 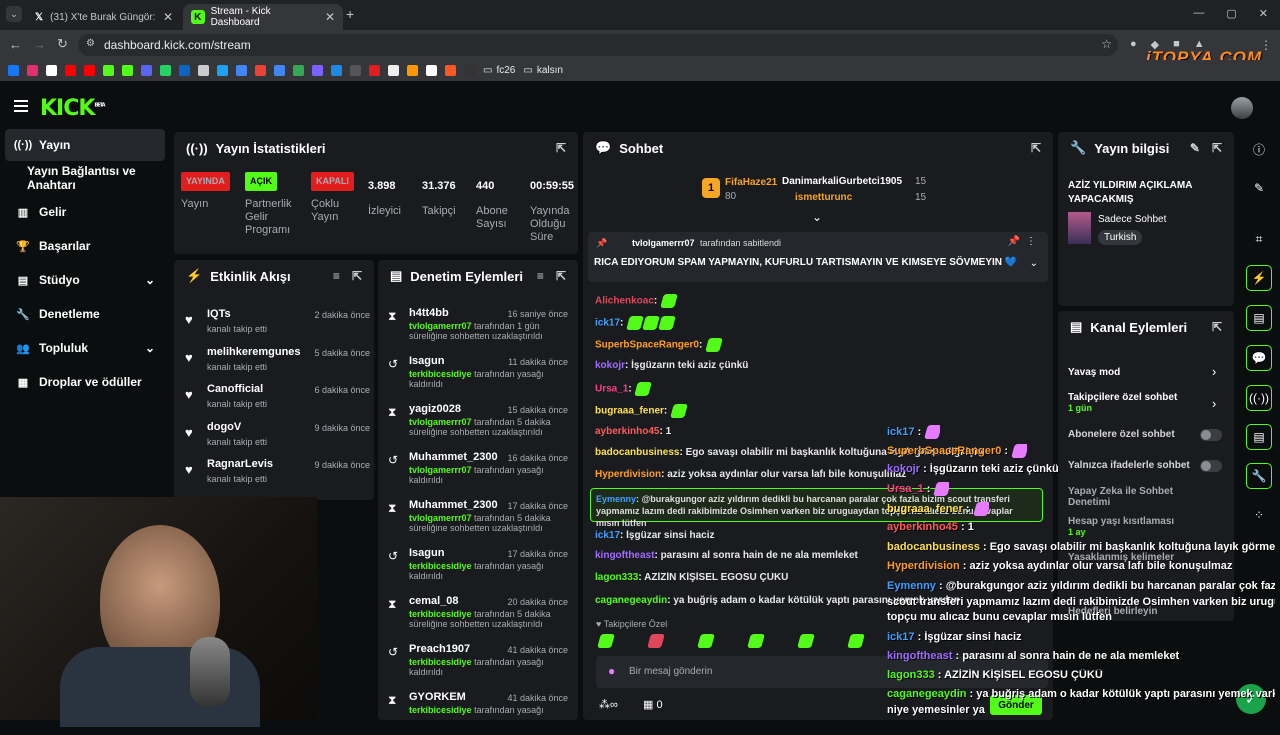 I want to click on username: h4tt4bb, so click(x=429, y=313).